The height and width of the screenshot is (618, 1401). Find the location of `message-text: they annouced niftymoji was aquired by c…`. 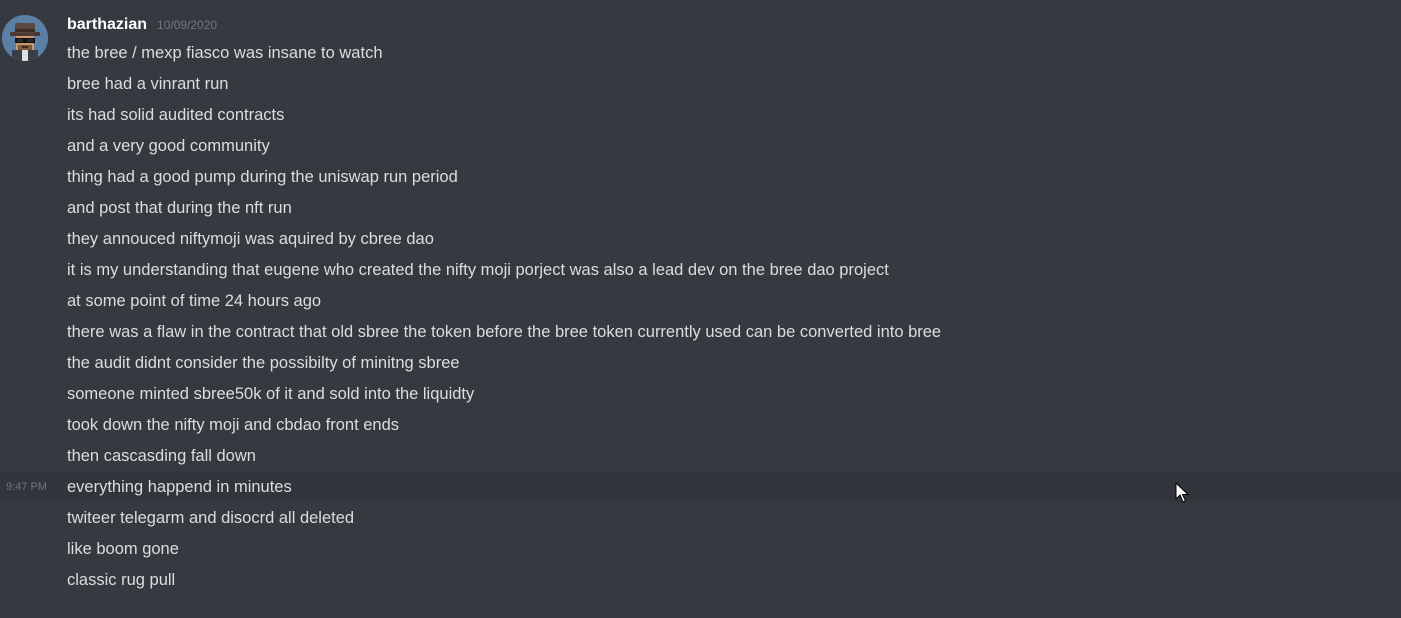

message-text: they annouced niftymoji was aquired by c… is located at coordinates (250, 238).